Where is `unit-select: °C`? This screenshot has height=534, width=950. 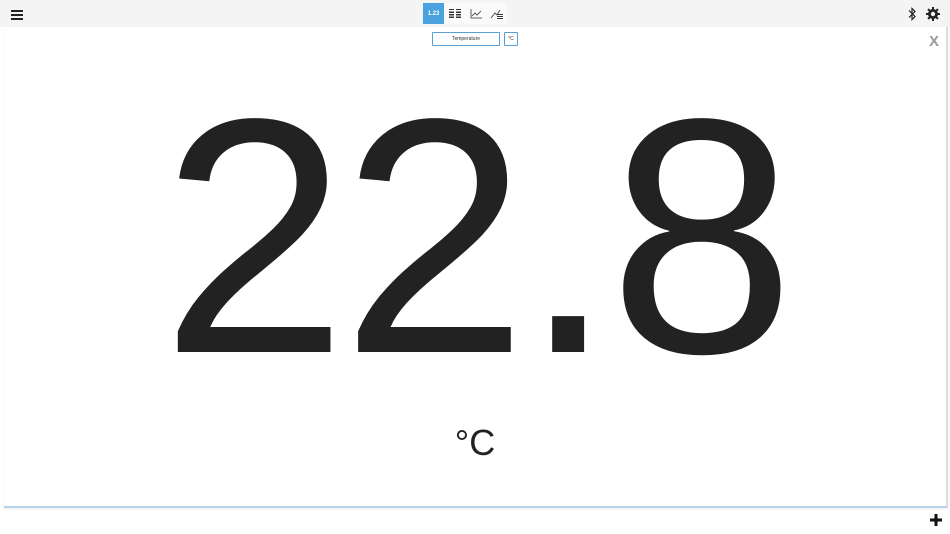 unit-select: °C is located at coordinates (511, 39).